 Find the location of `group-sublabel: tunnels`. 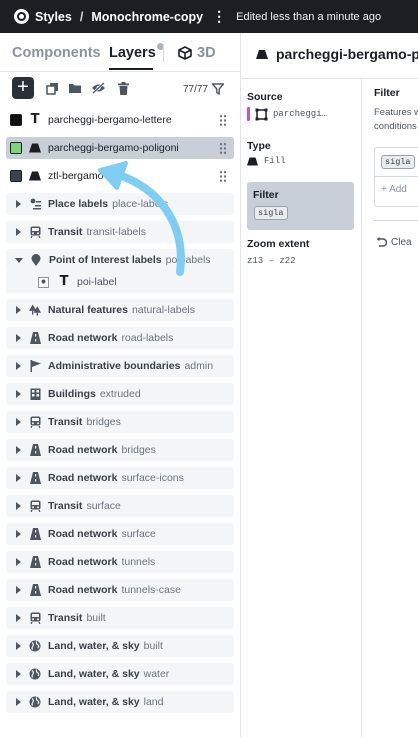

group-sublabel: tunnels is located at coordinates (138, 562).